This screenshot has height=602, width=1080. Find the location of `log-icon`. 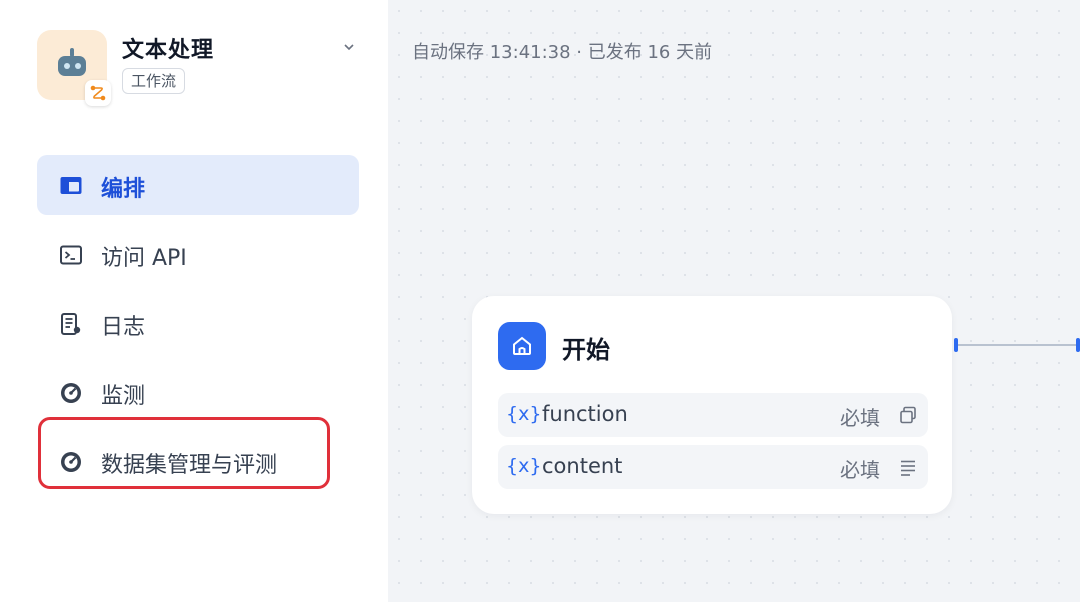

log-icon is located at coordinates (71, 324).